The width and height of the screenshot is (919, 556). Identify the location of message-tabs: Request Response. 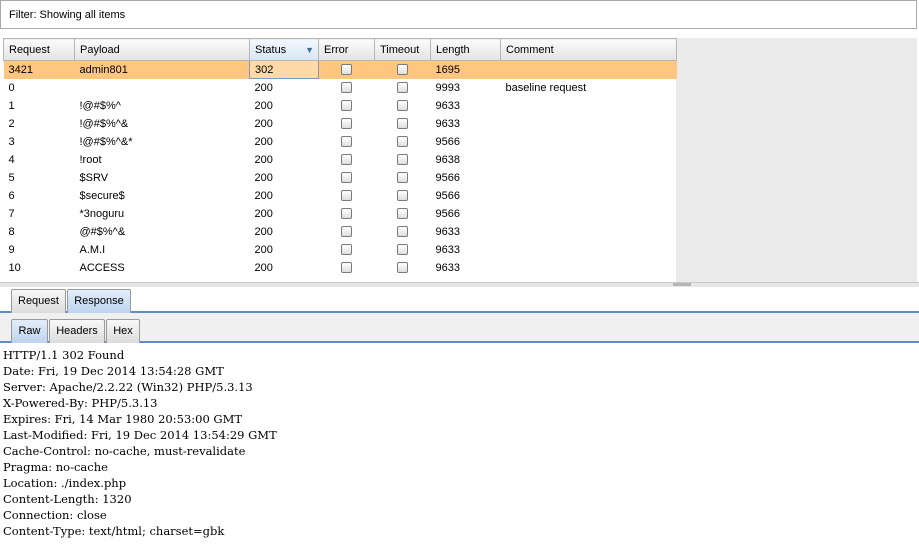
(459, 300).